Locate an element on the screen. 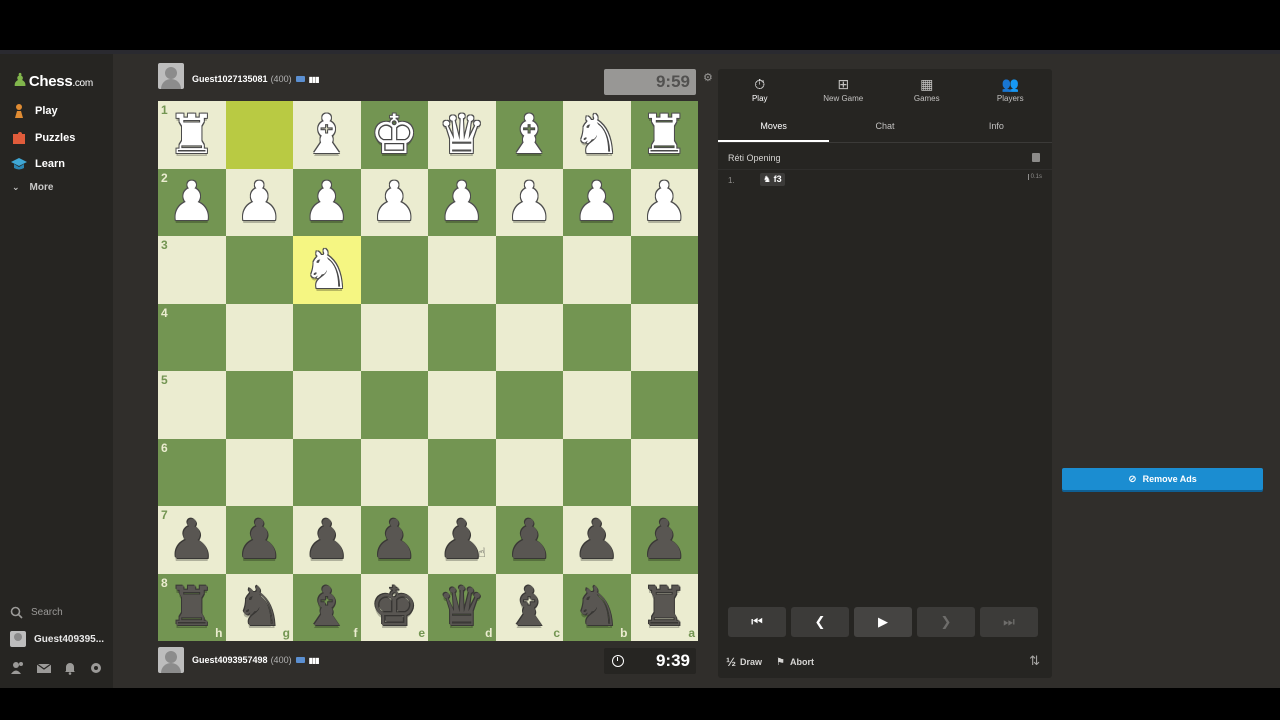 The width and height of the screenshot is (1280, 720). board-square-e1: ♚ is located at coordinates (394, 135).